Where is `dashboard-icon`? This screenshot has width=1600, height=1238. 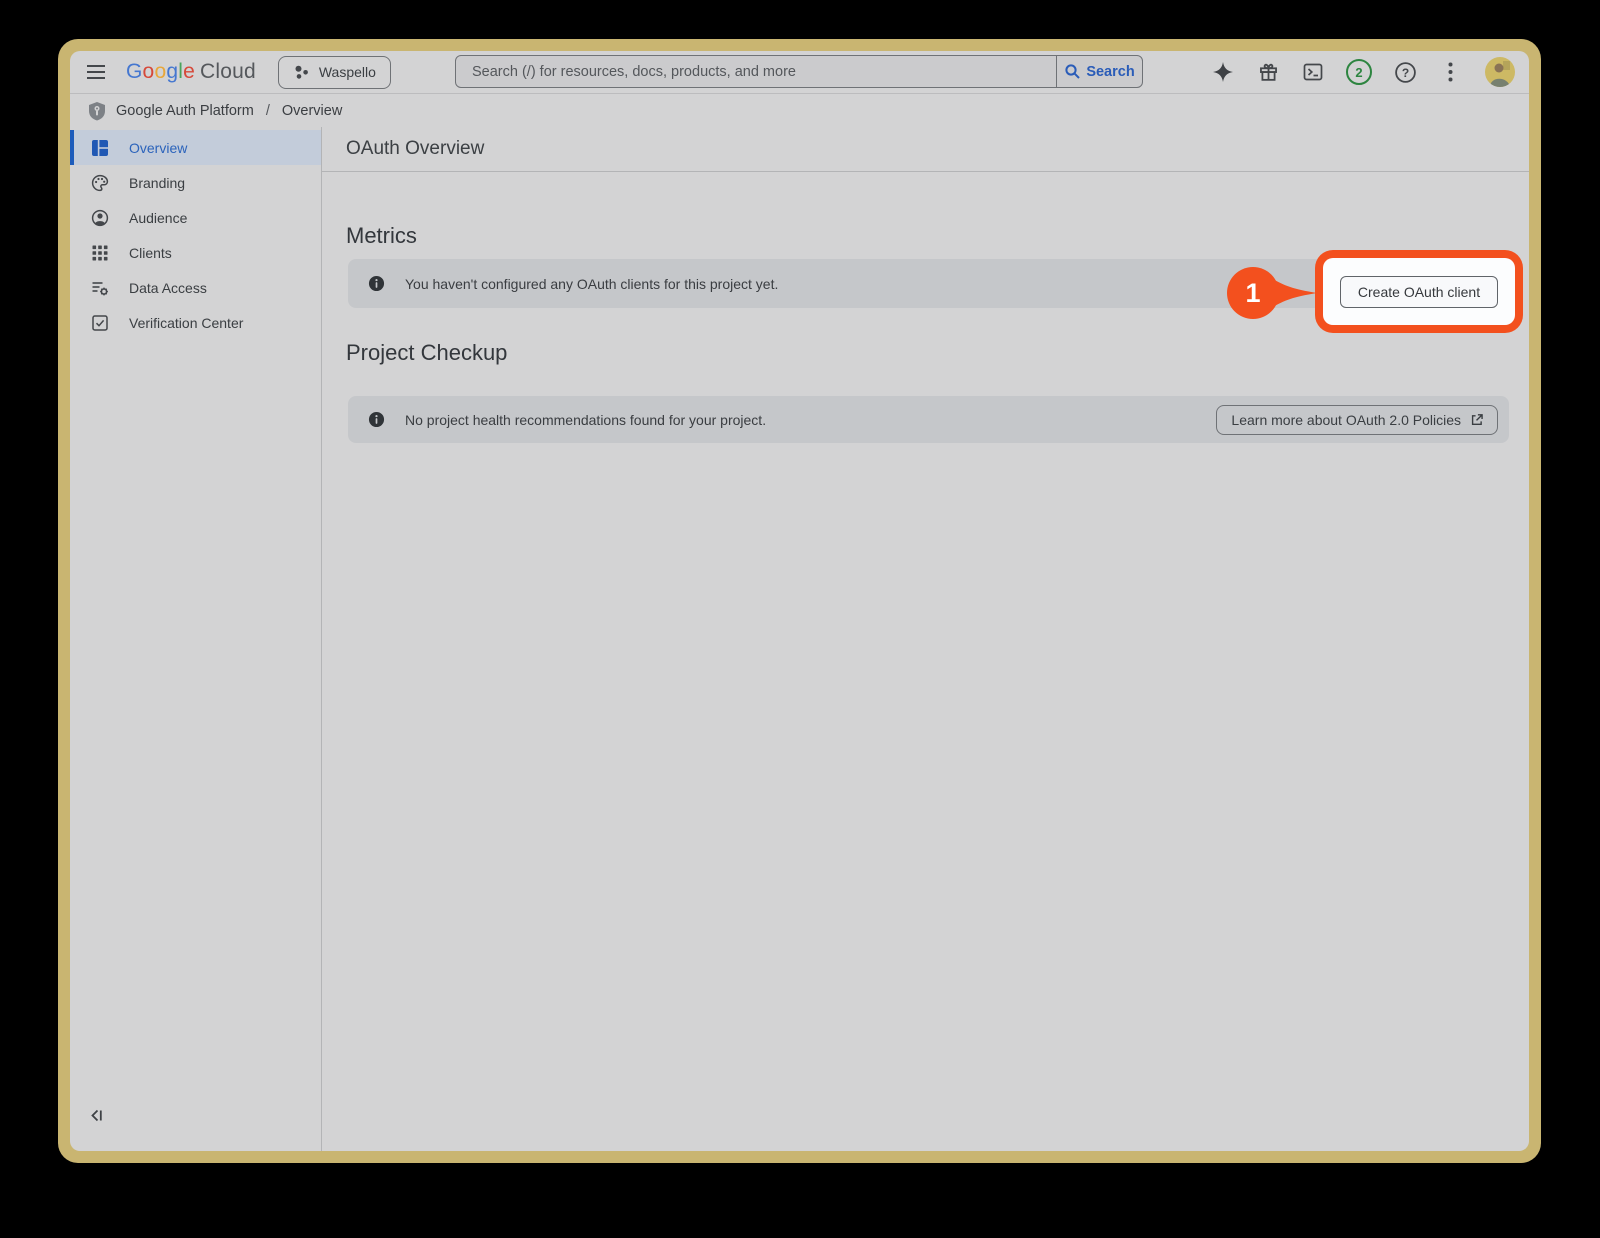 dashboard-icon is located at coordinates (100, 148).